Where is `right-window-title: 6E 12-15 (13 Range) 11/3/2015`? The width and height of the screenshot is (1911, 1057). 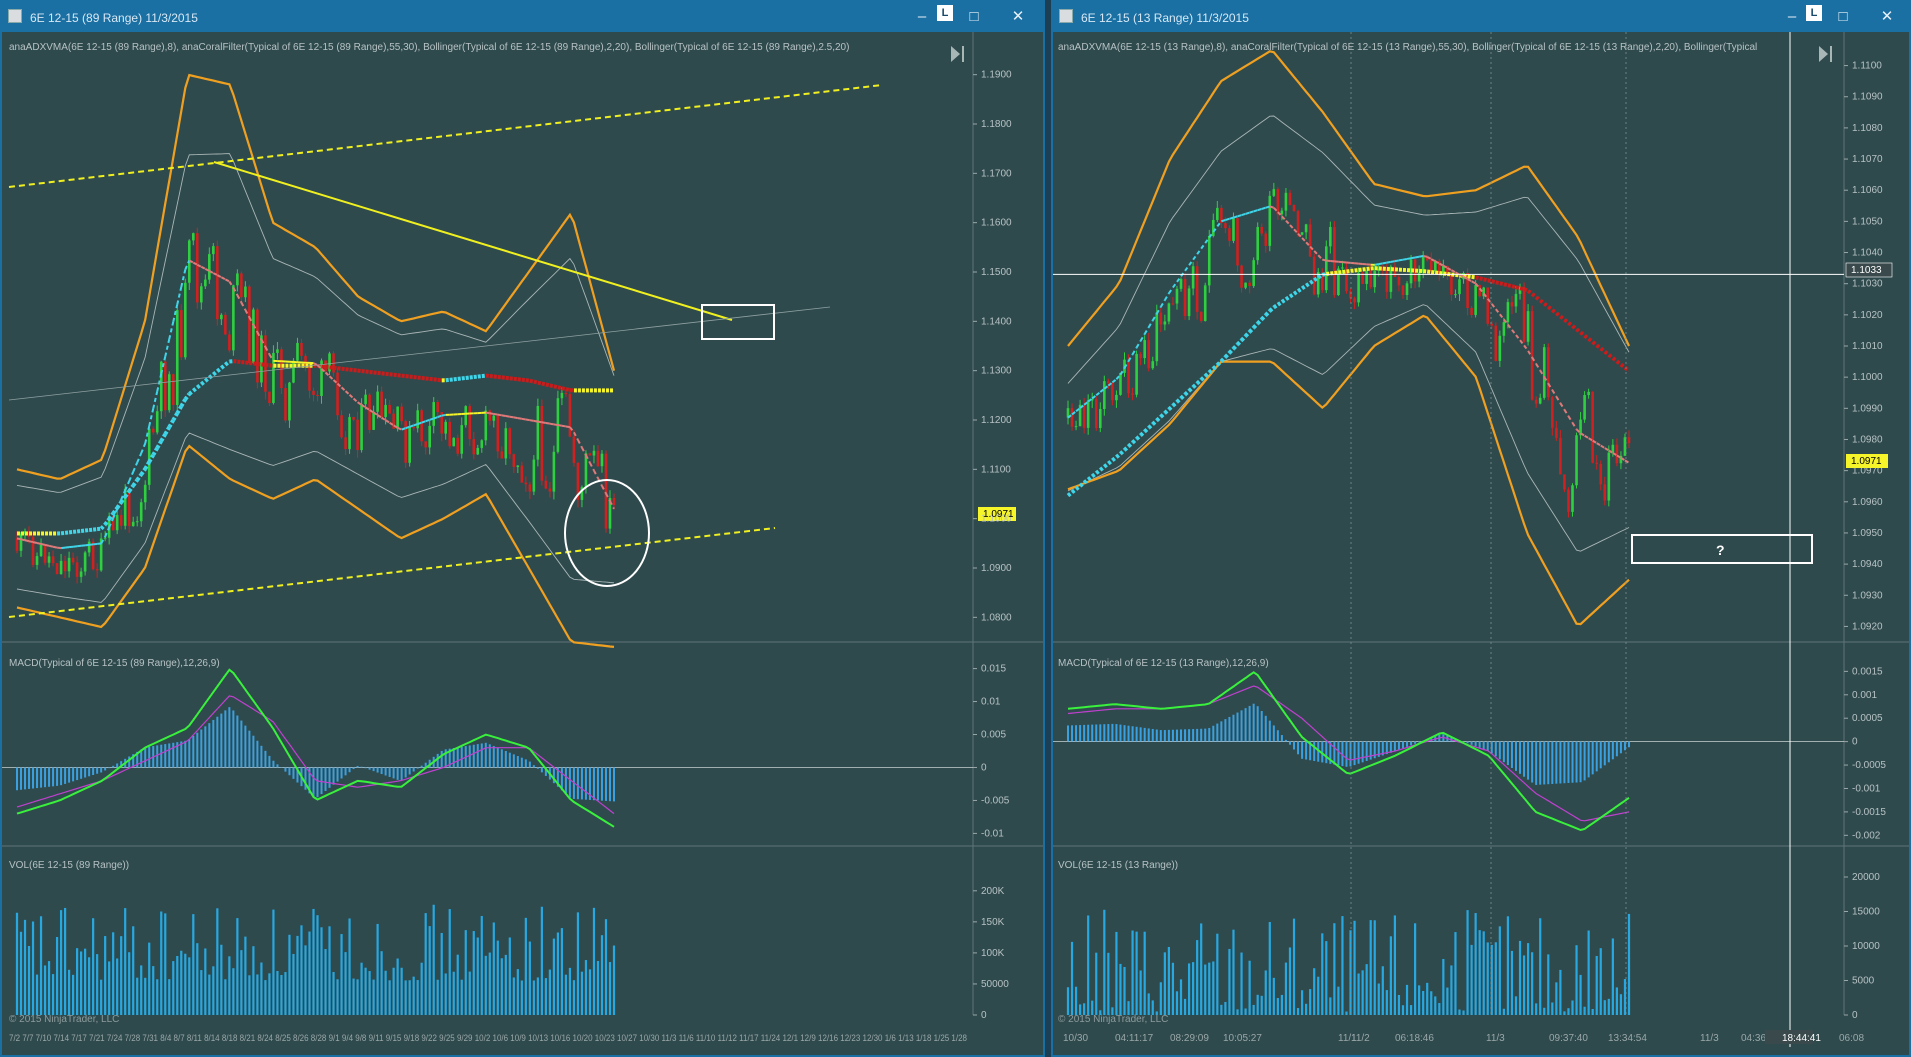 right-window-title: 6E 12-15 (13 Range) 11/3/2015 is located at coordinates (1165, 18).